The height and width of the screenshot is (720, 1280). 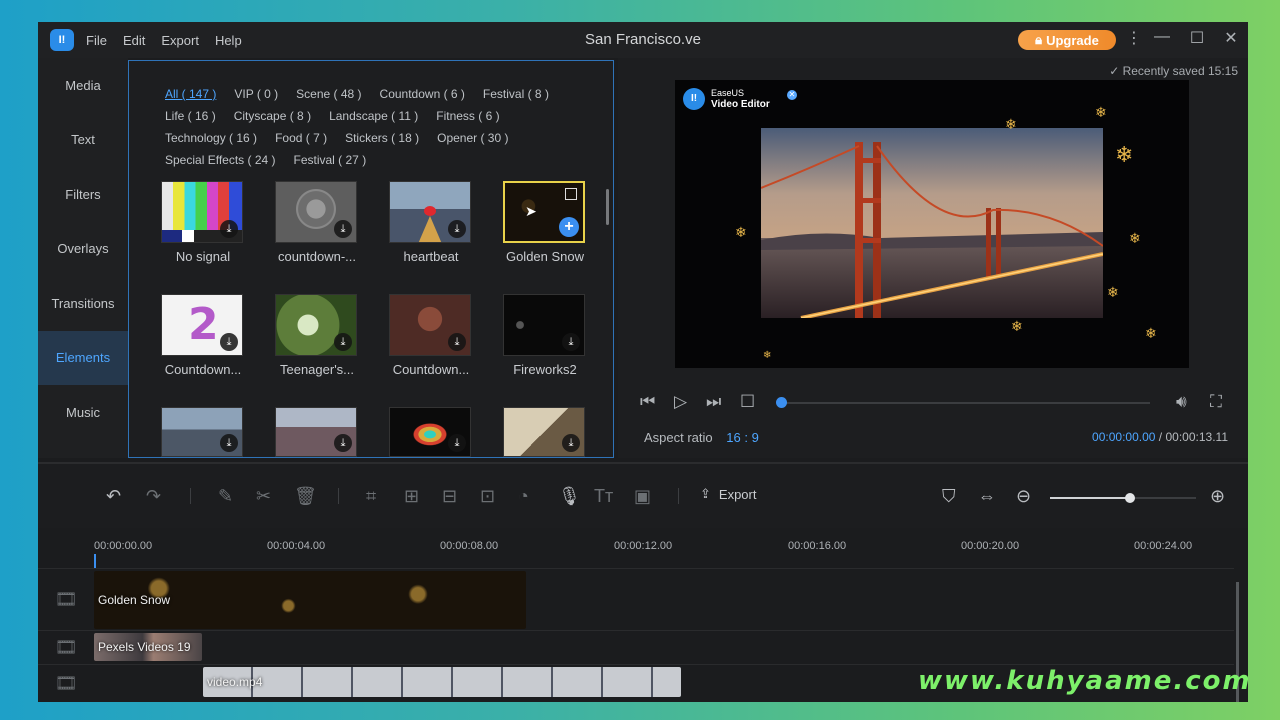 I want to click on category-scene: Scene ( 48 ), so click(x=328, y=94).